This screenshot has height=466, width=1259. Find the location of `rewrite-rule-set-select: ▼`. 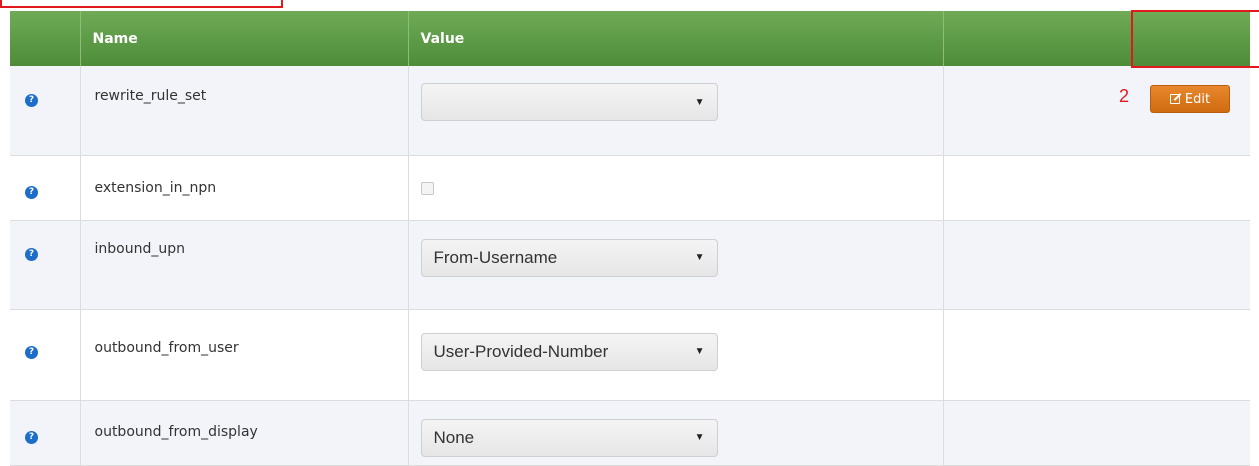

rewrite-rule-set-select: ▼ is located at coordinates (569, 102).